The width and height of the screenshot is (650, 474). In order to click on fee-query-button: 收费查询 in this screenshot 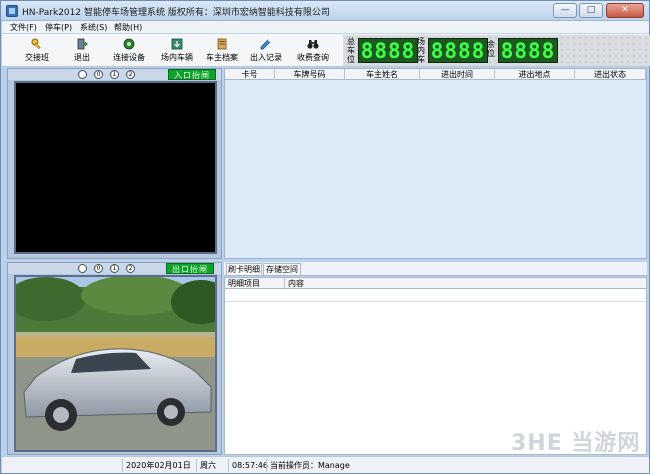, I will do `click(313, 50)`.